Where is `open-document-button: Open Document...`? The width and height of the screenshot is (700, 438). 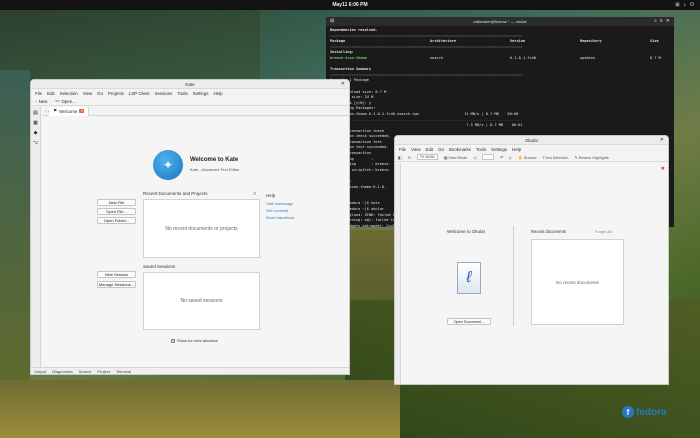 open-document-button: Open Document... is located at coordinates (469, 321).